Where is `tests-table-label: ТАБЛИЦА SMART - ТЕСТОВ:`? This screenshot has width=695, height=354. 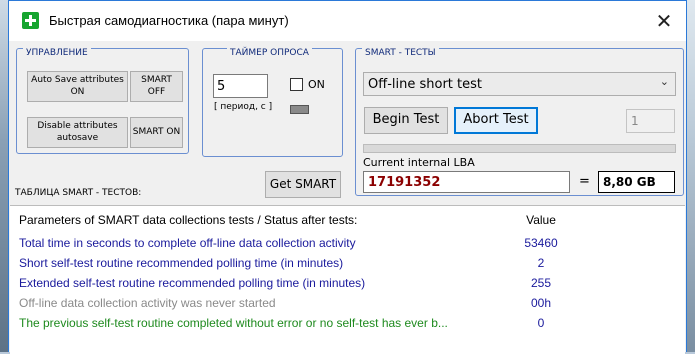 tests-table-label: ТАБЛИЦА SMART - ТЕСТОВ: is located at coordinates (78, 193).